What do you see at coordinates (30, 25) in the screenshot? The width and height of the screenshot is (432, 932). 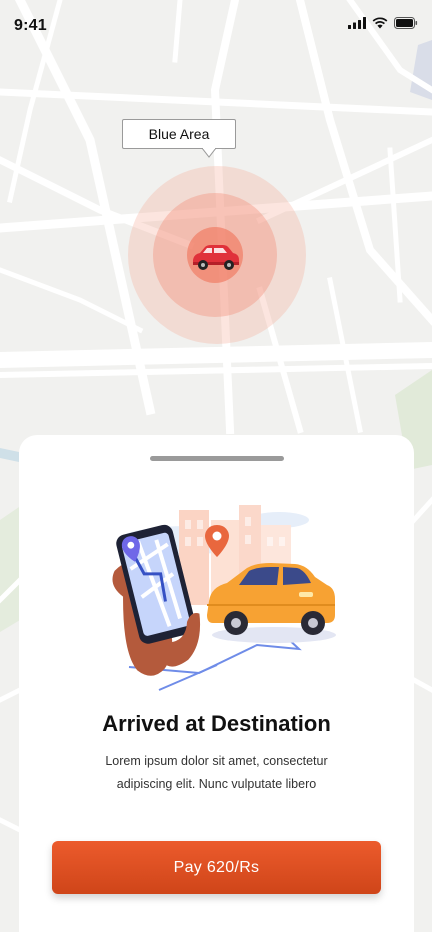 I see `status-time: 9:41` at bounding box center [30, 25].